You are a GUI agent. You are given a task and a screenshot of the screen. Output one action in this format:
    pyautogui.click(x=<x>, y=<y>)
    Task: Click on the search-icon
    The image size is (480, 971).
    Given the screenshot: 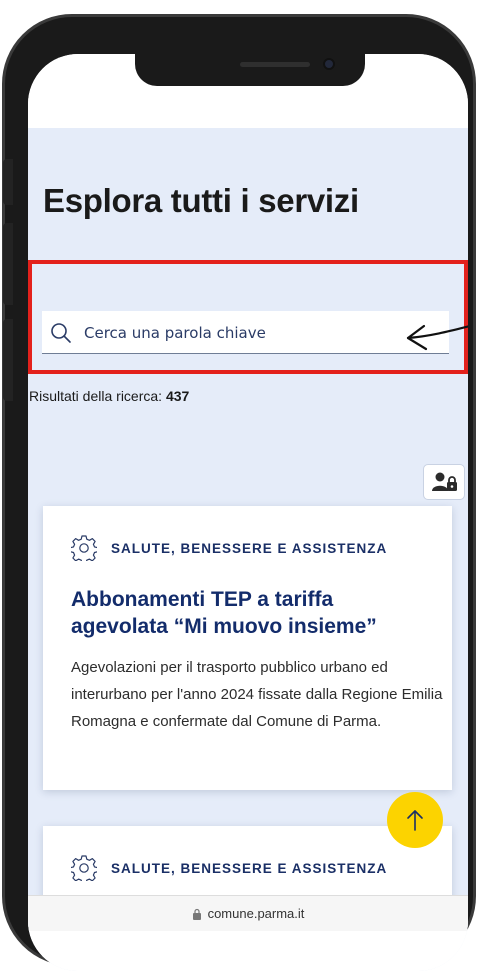 What is the action you would take?
    pyautogui.click(x=61, y=333)
    